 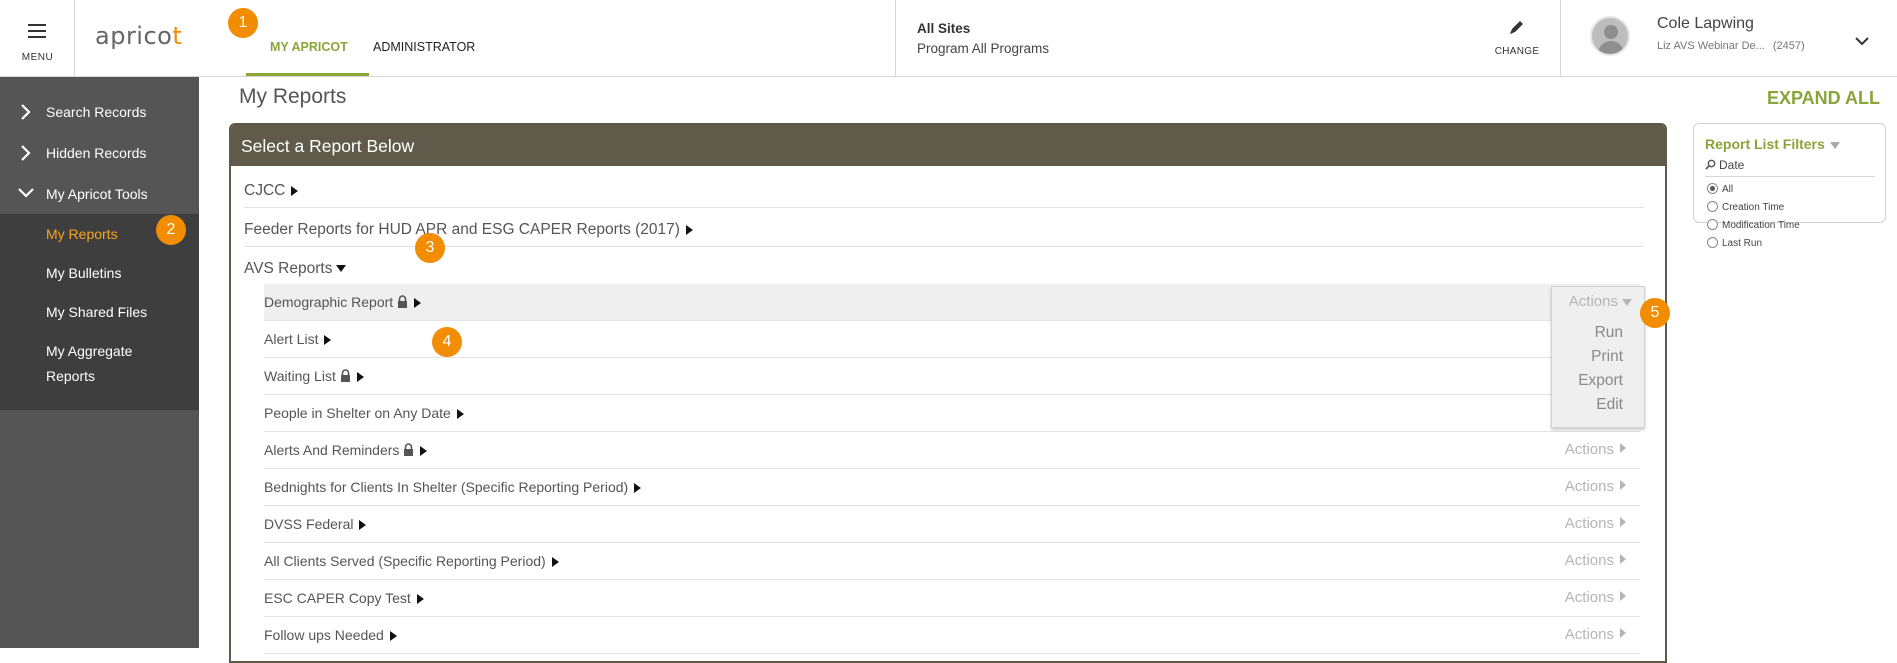 I want to click on action-export: Export, so click(x=1600, y=381).